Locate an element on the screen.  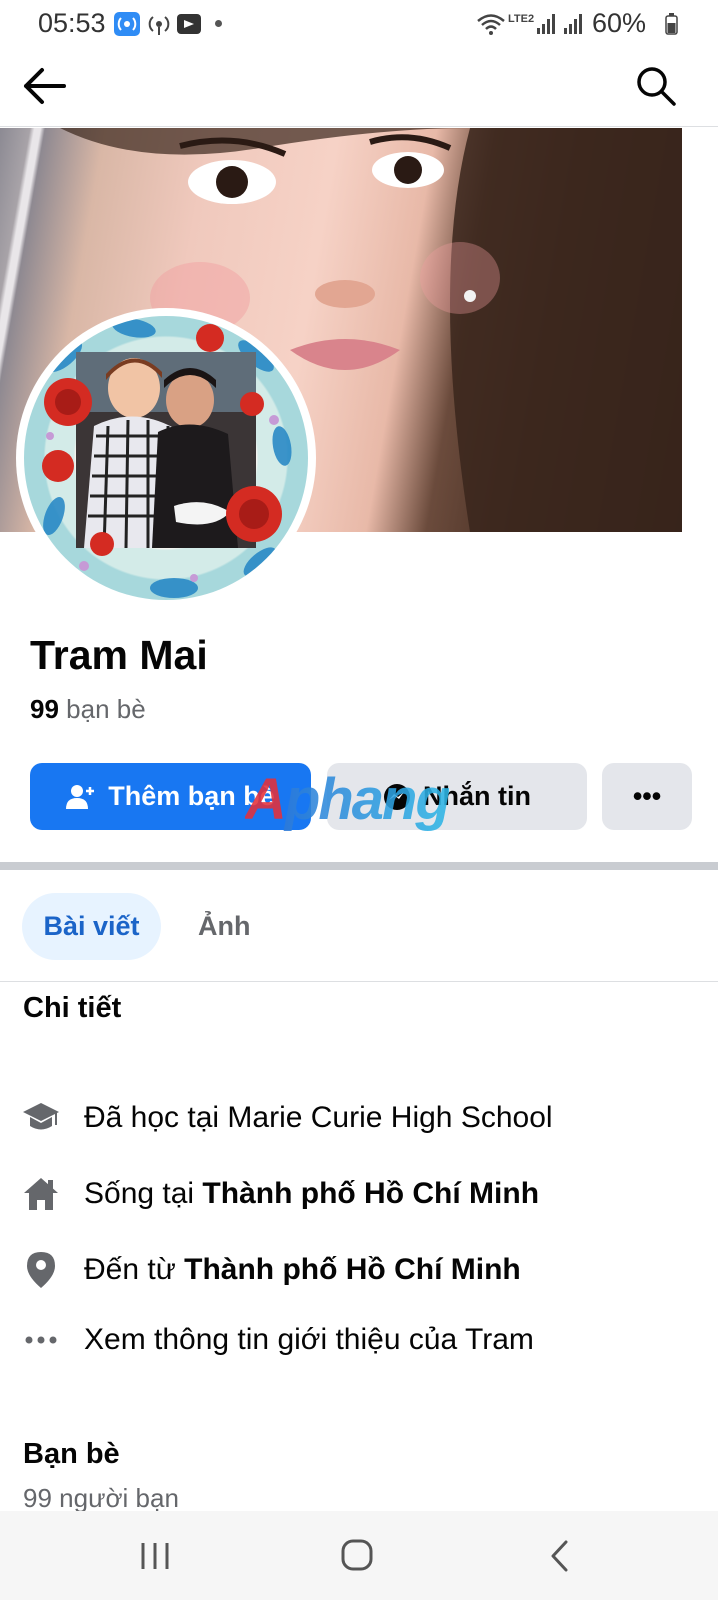
top-nav is located at coordinates (359, 87).